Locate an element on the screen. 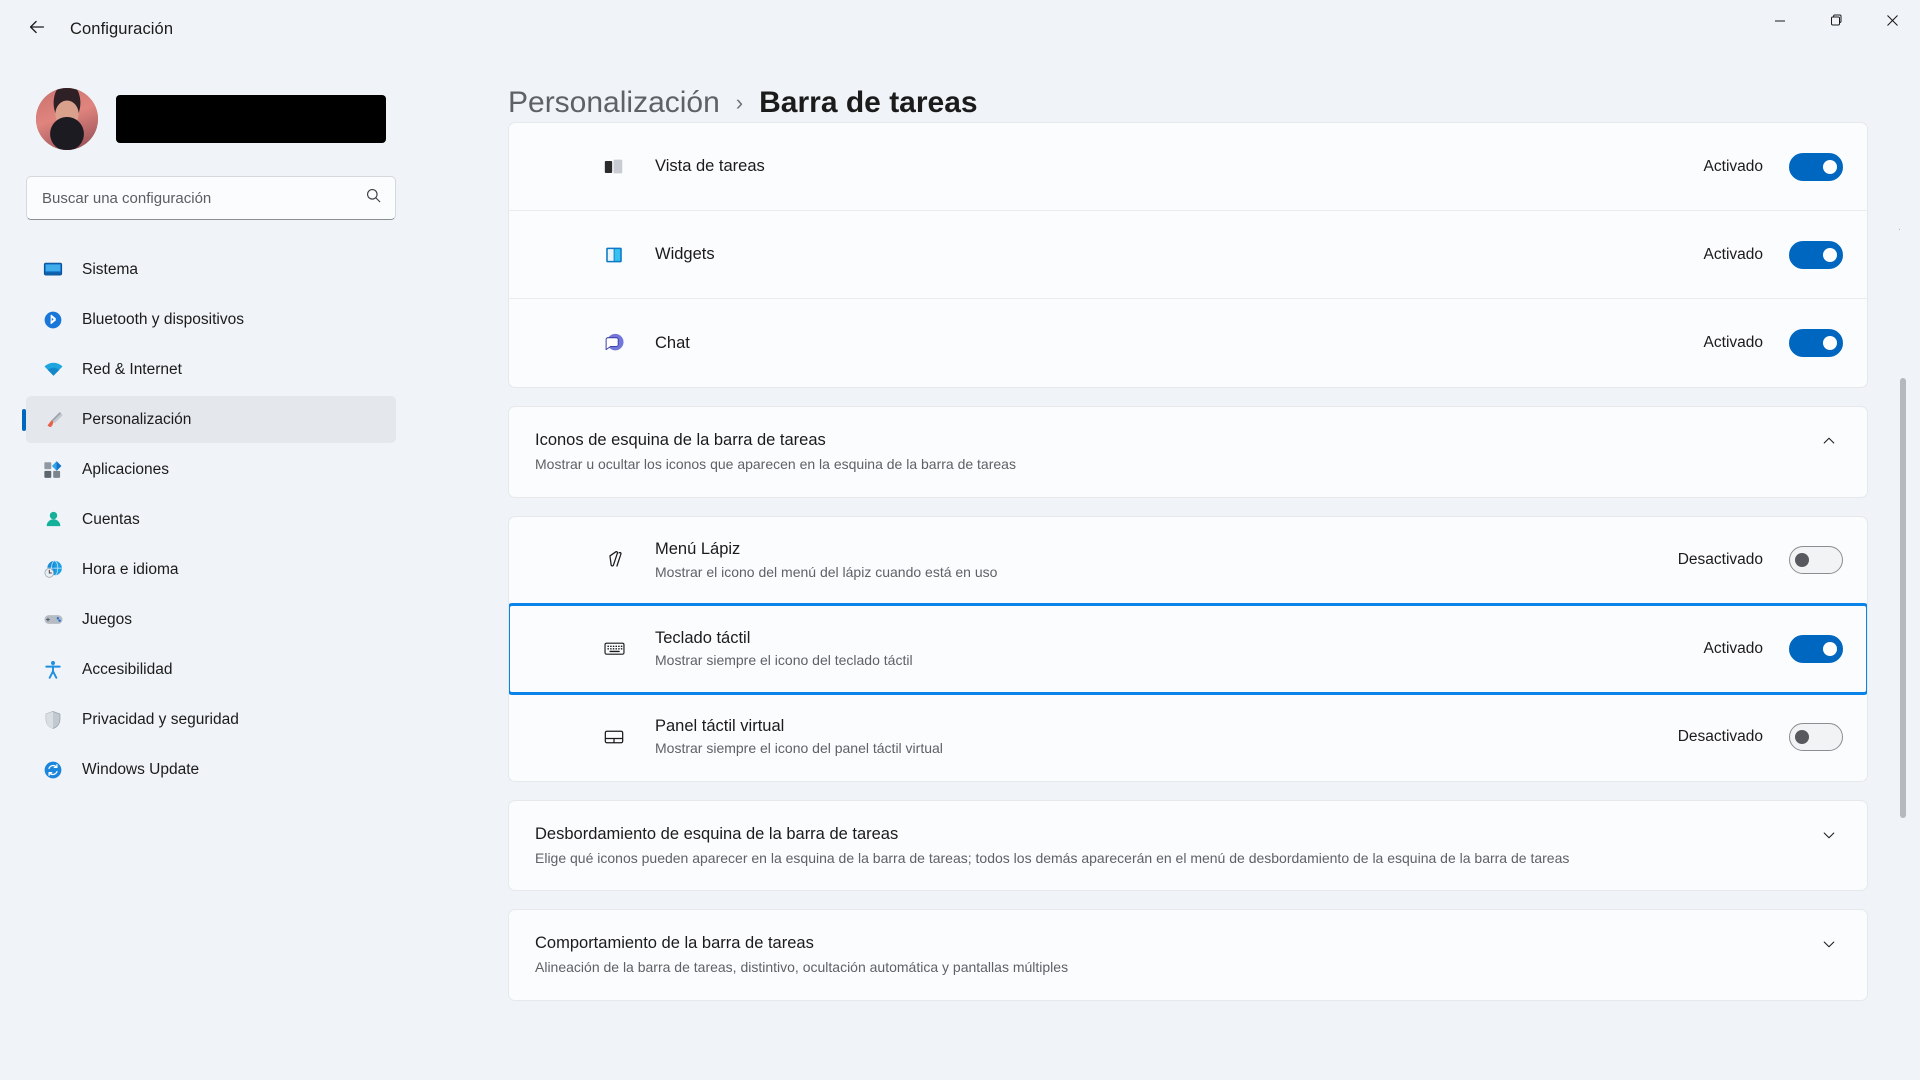 The height and width of the screenshot is (1080, 1920). minimize-button is located at coordinates (1780, 23).